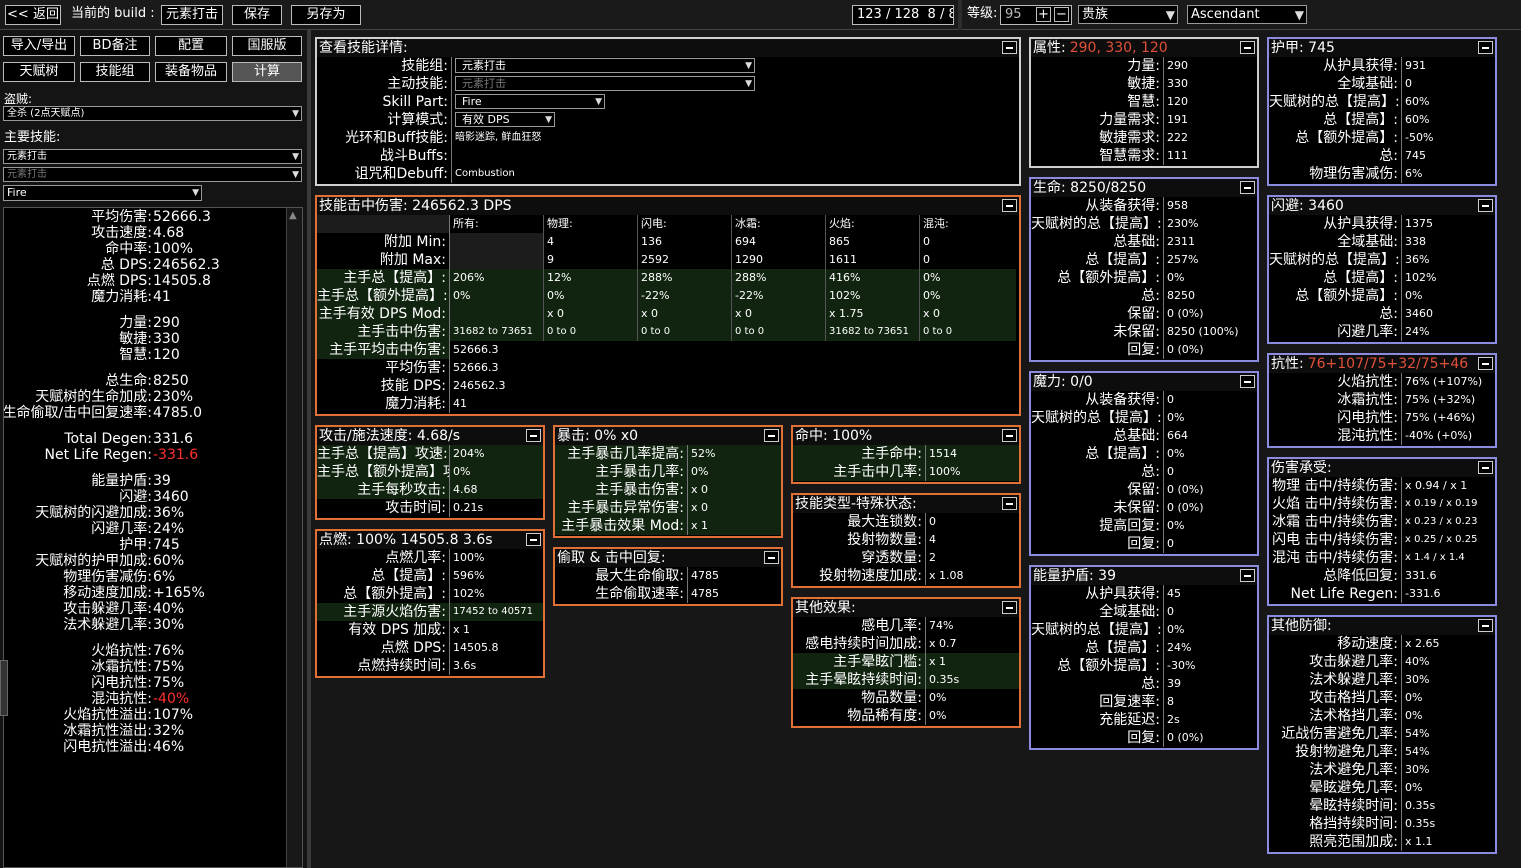 The width and height of the screenshot is (1521, 868). Describe the element at coordinates (182, 281) in the screenshot. I see `sidebar-stat-value: 14505.8` at that location.